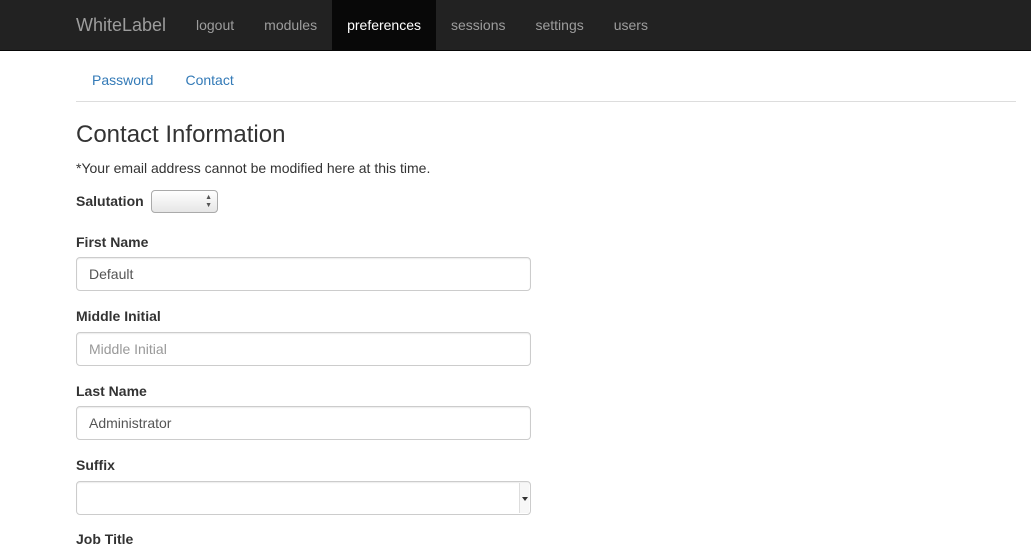  What do you see at coordinates (118, 316) in the screenshot?
I see `middle-initial-label: Middle Initial` at bounding box center [118, 316].